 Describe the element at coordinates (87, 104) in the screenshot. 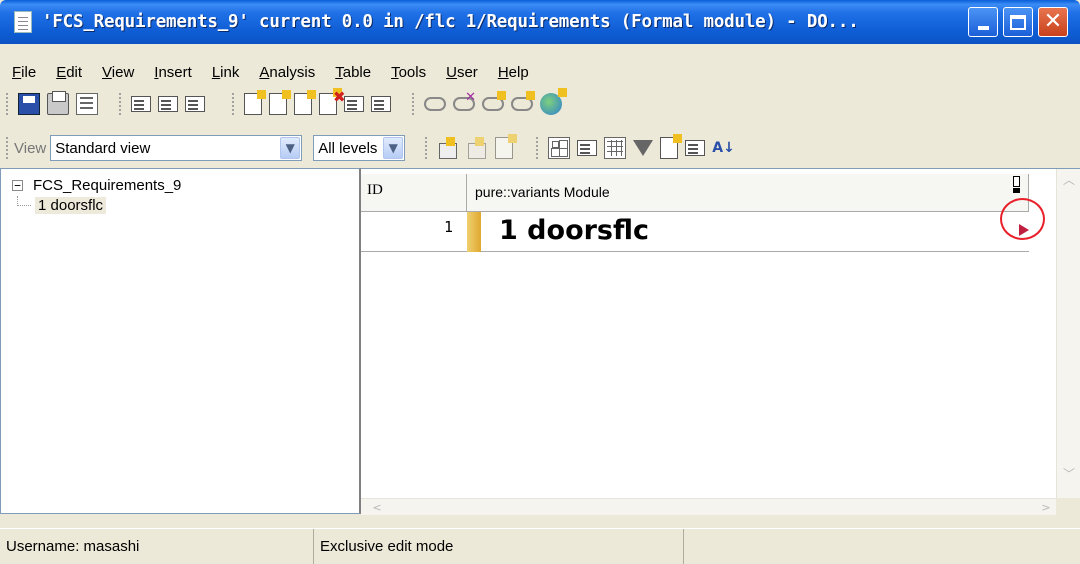

I see `properties-icon` at that location.